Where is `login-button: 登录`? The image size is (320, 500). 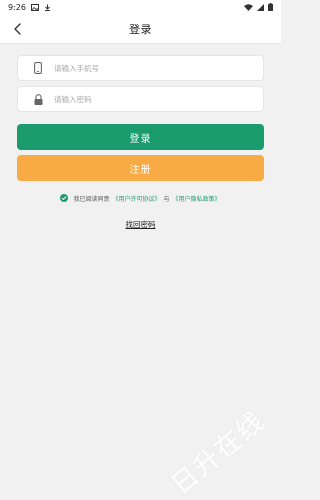
login-button: 登录 is located at coordinates (140, 137).